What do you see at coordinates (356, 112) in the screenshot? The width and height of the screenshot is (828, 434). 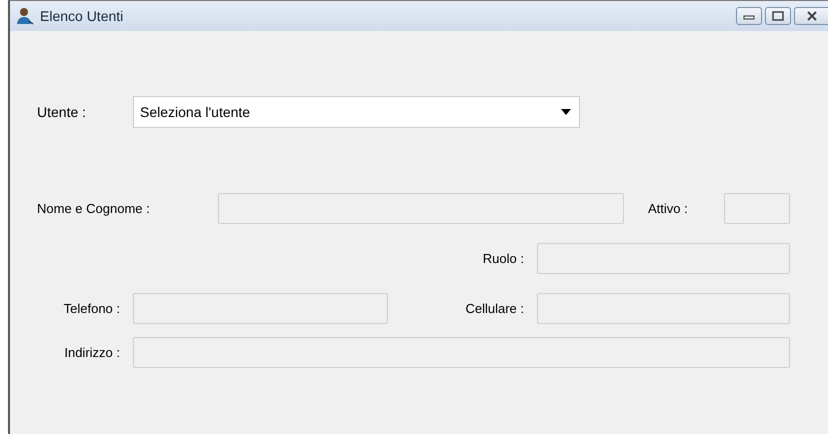 I see `user-dropdown: Seleziona l'utente` at bounding box center [356, 112].